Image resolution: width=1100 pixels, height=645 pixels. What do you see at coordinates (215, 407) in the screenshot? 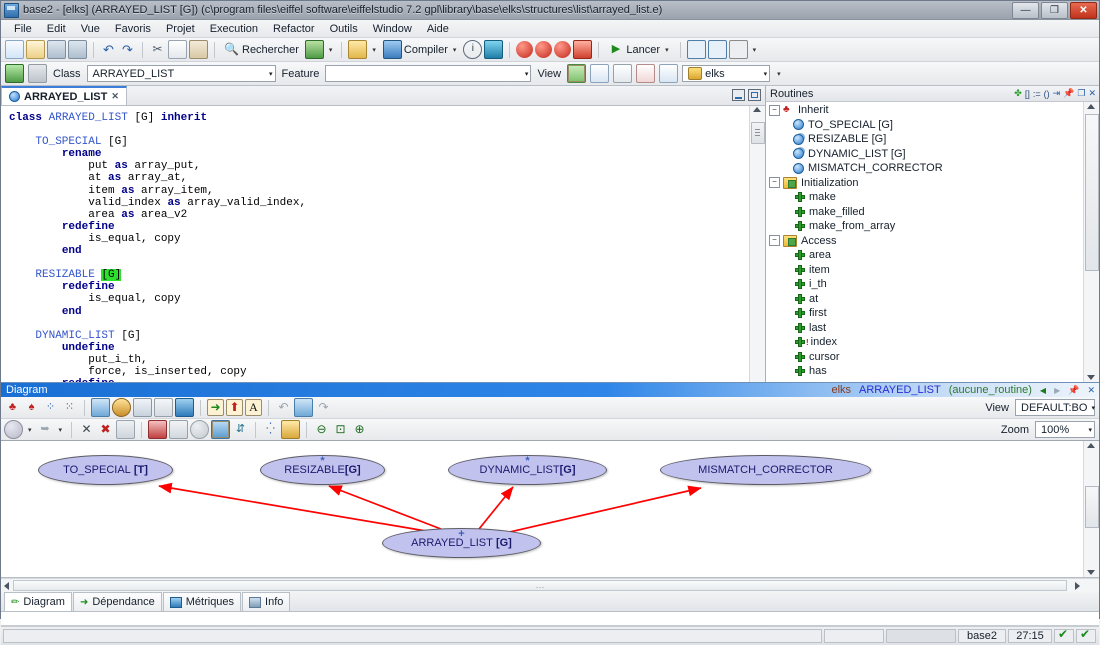
I see `arrow-right-icon: ➜` at bounding box center [215, 407].